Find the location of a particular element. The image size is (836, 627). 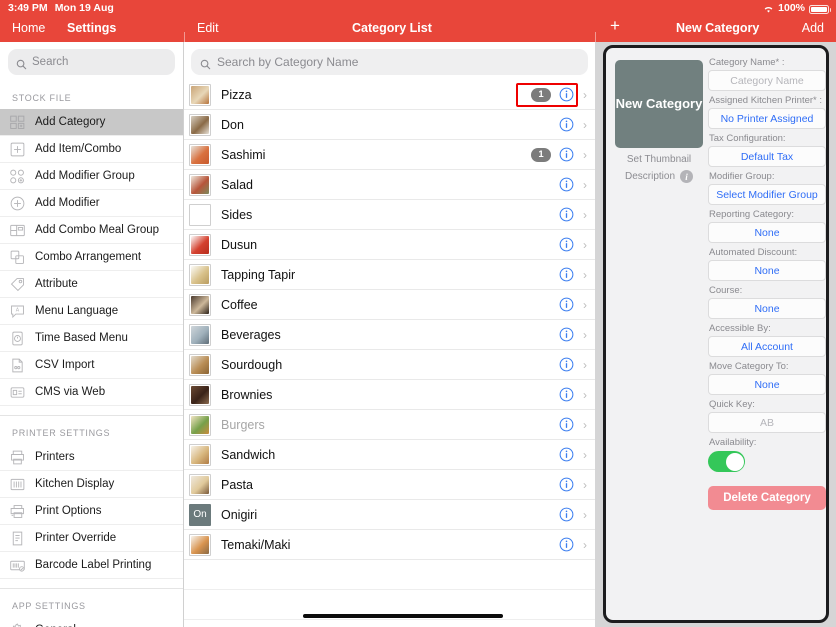

barcode-icon is located at coordinates (17, 565).